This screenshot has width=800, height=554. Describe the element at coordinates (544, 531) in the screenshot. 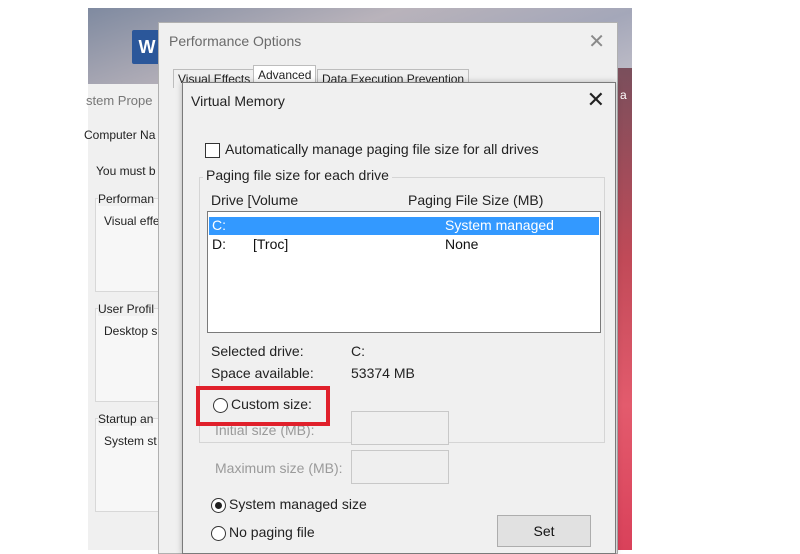

I see `set-button: Set` at that location.